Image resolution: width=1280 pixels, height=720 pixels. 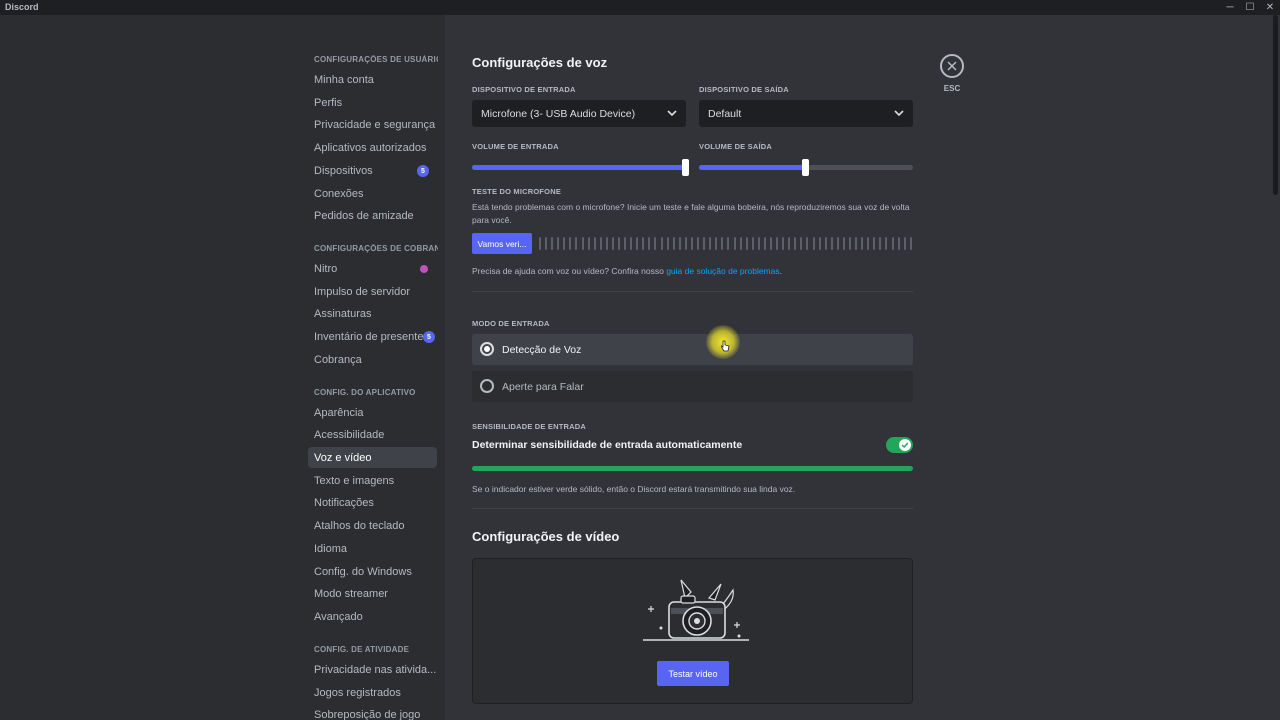 What do you see at coordinates (363, 571) in the screenshot?
I see `sidebar-item-label: Config. do Windows` at bounding box center [363, 571].